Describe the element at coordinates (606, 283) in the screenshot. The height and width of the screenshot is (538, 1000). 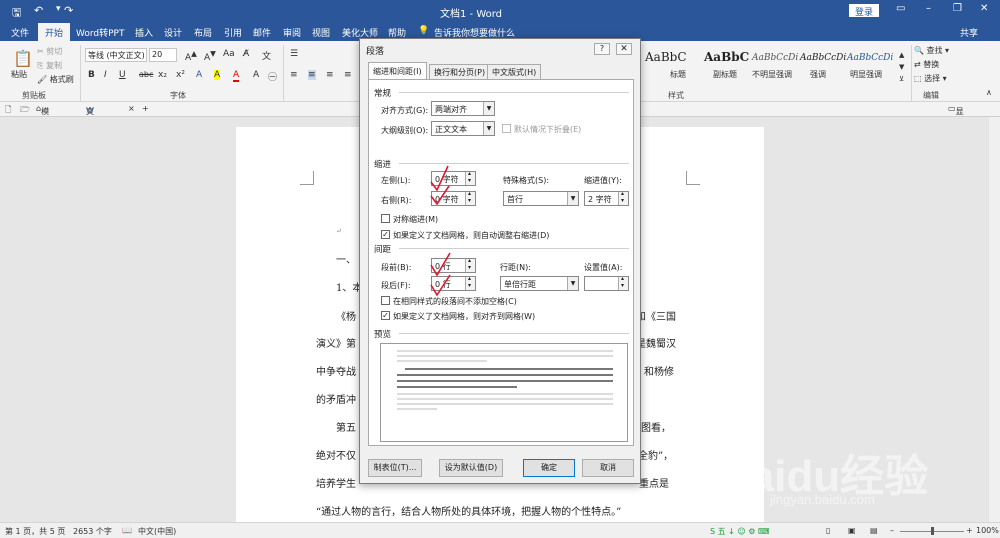
I see `spacing-at-spinner` at that location.